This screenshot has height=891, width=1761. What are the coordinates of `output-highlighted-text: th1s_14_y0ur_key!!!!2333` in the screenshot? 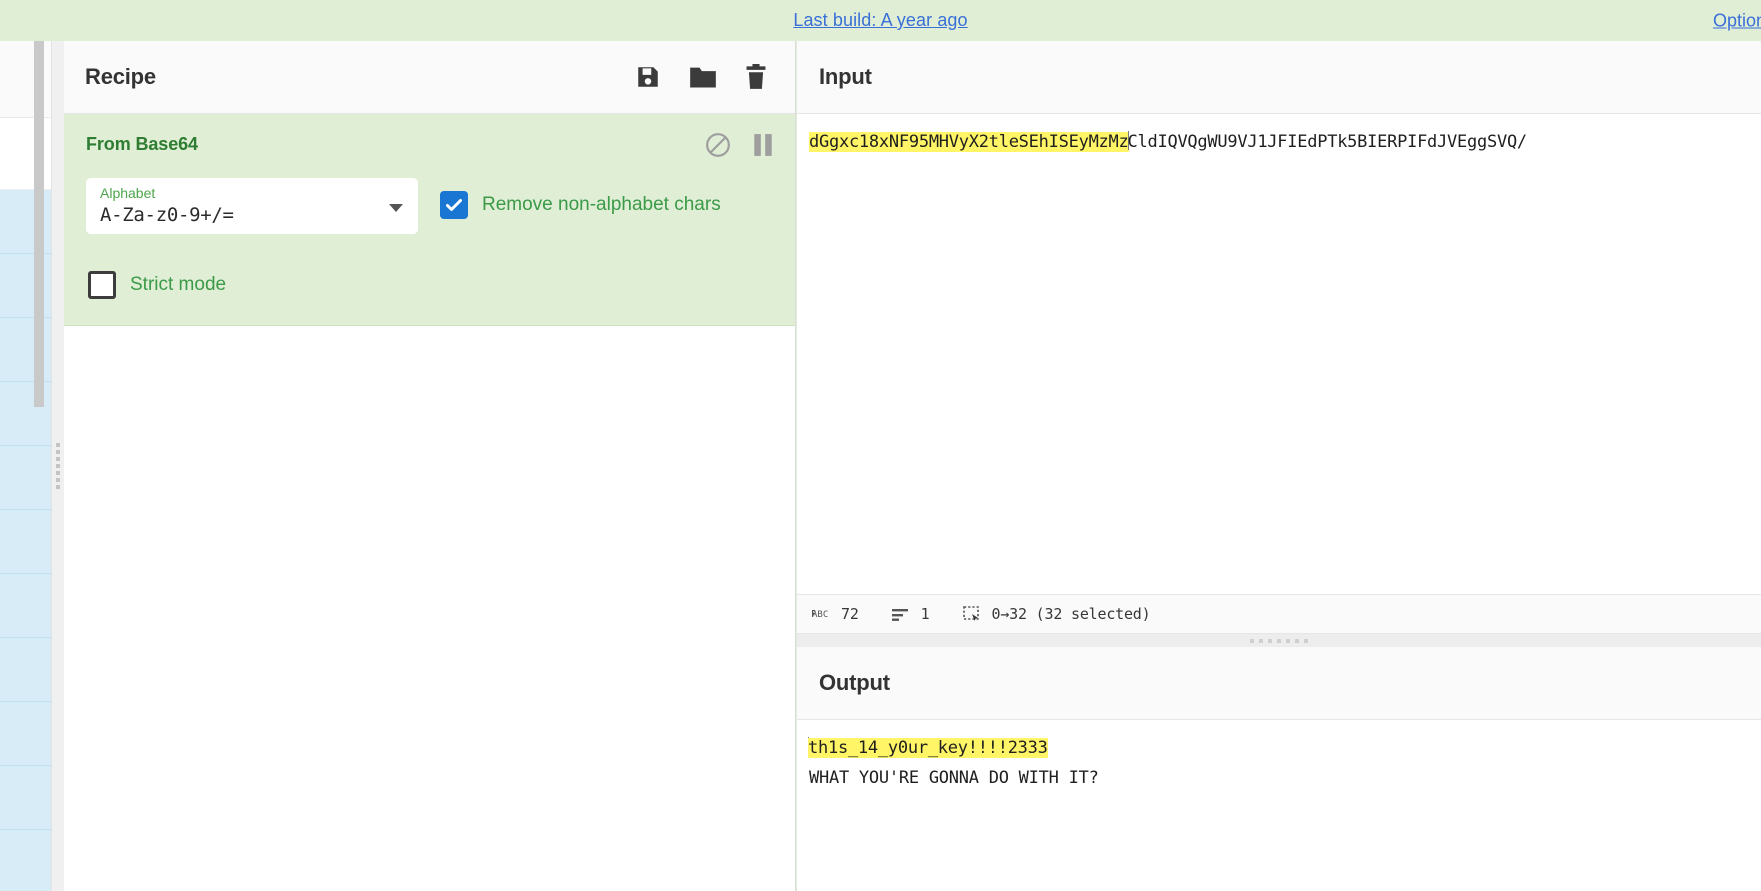 It's located at (928, 748).